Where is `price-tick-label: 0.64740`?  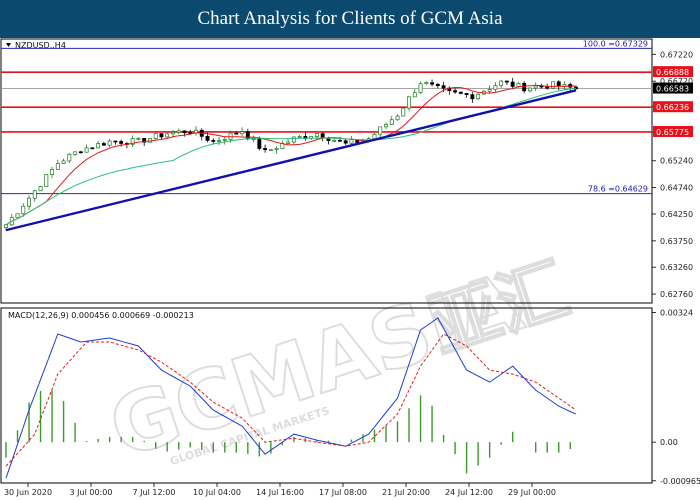 price-tick-label: 0.64740 is located at coordinates (676, 188).